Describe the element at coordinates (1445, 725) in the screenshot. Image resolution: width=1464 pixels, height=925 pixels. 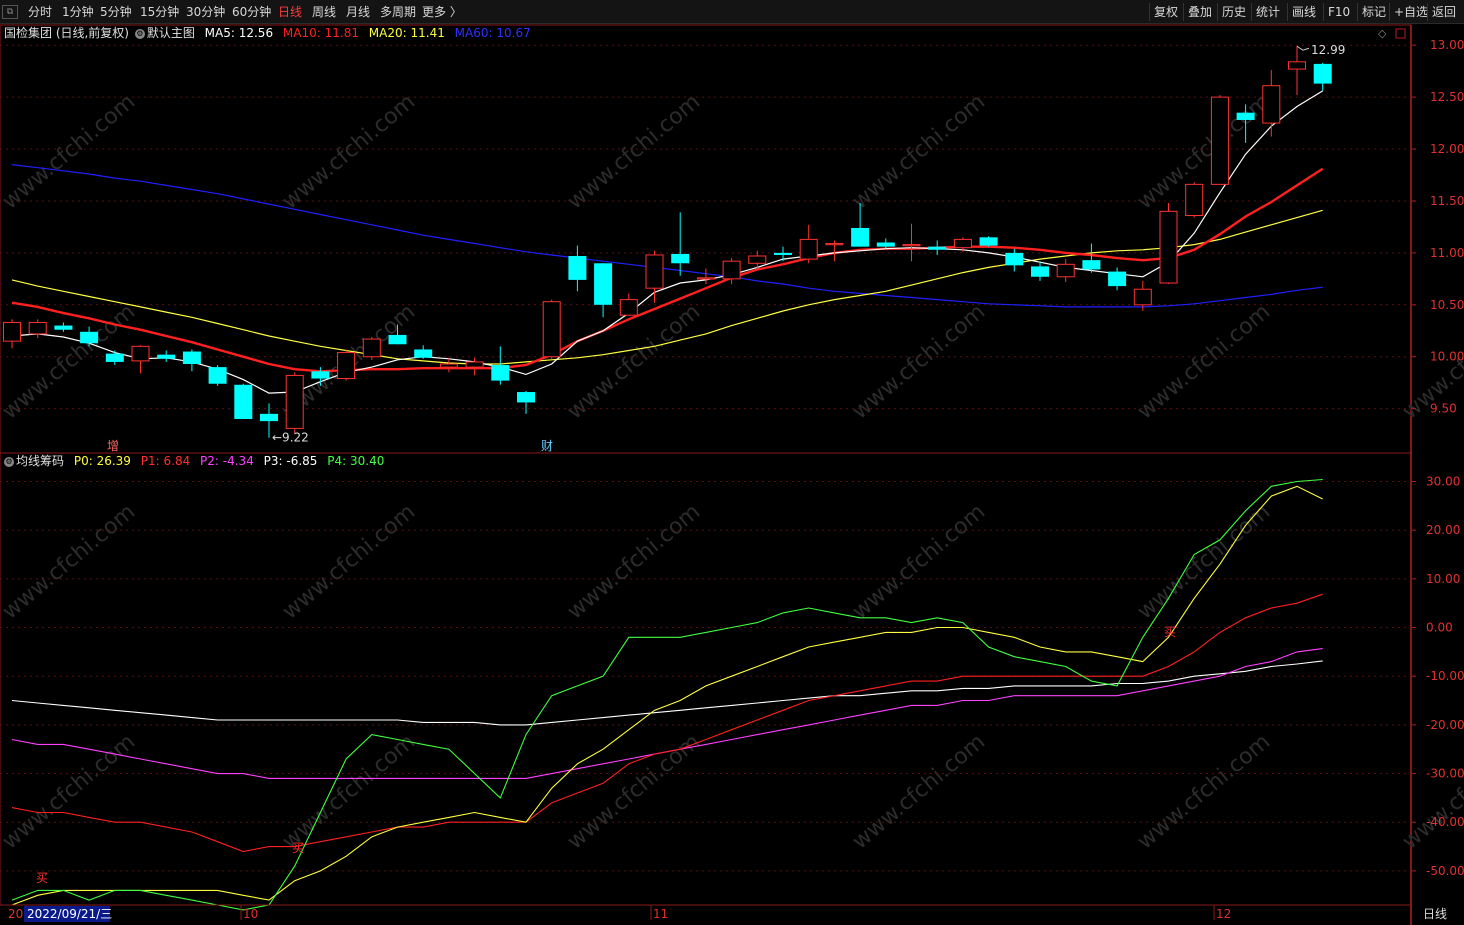
I see `y-tick-label: -20.00` at that location.